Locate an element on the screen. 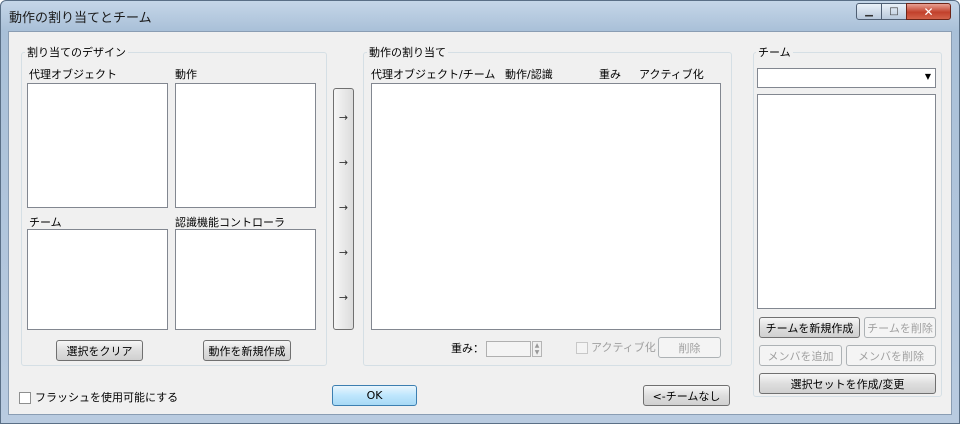 The width and height of the screenshot is (960, 424). close-icon: ✕ is located at coordinates (928, 11).